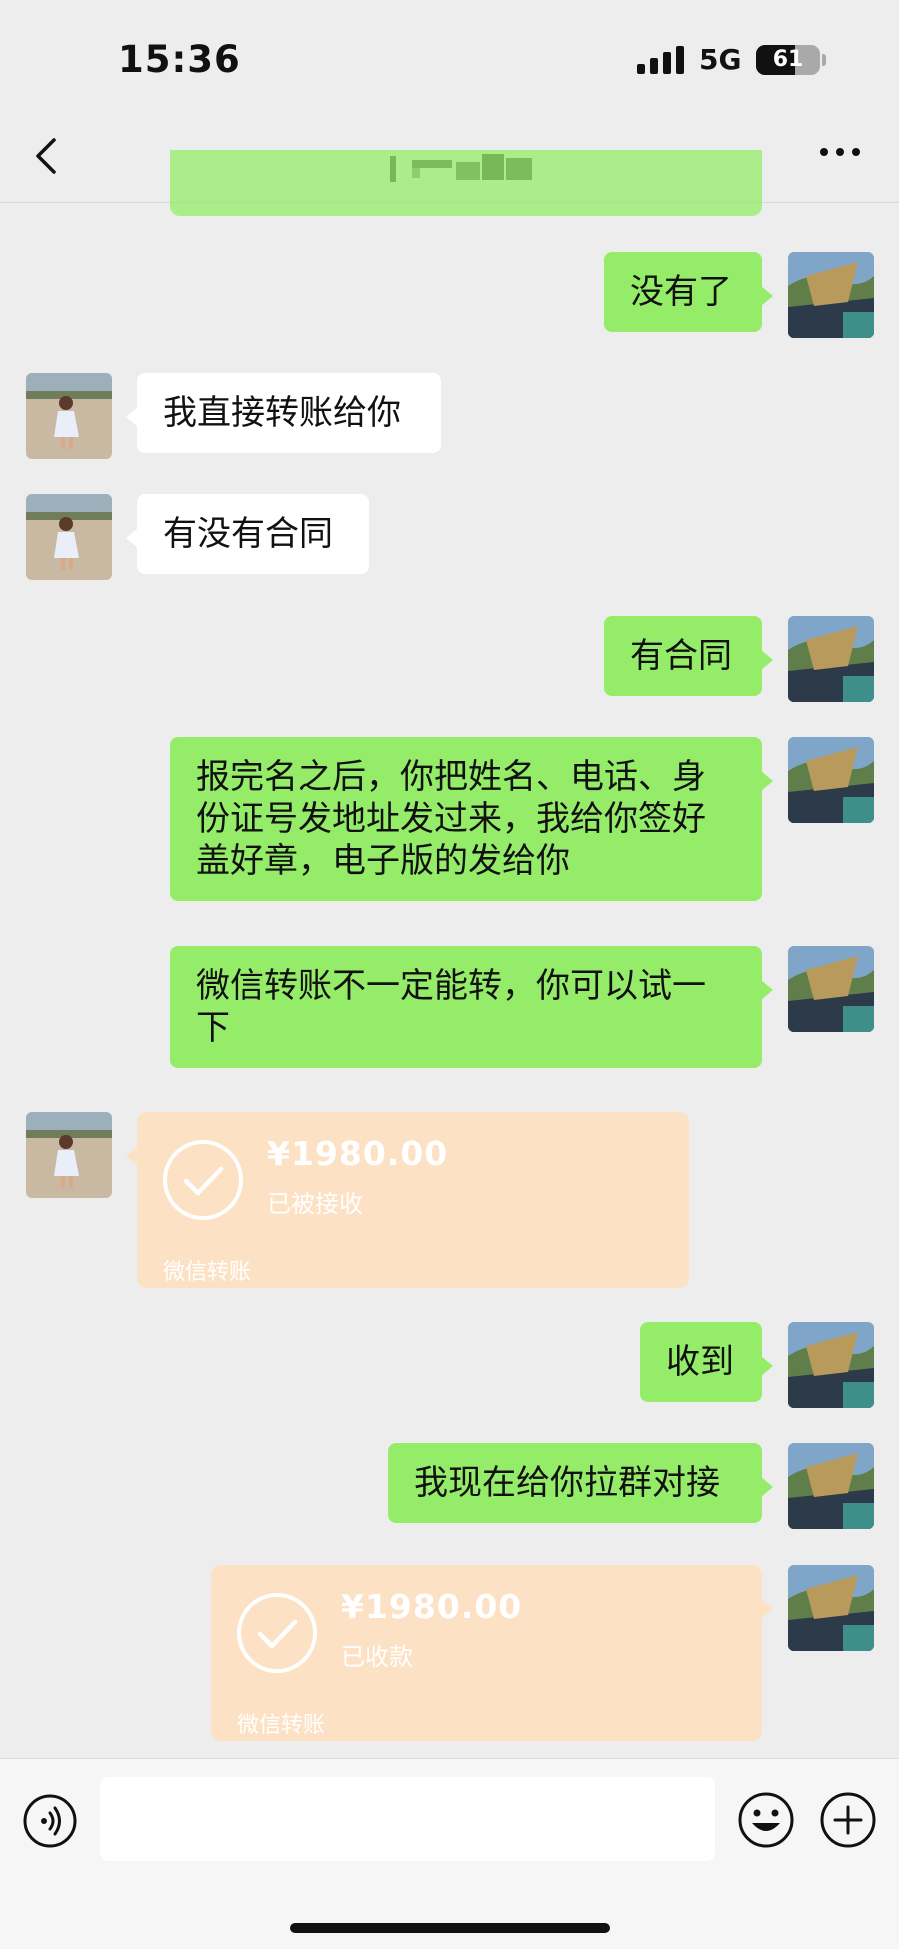 This screenshot has width=899, height=1949. I want to click on battery-tip, so click(824, 60).